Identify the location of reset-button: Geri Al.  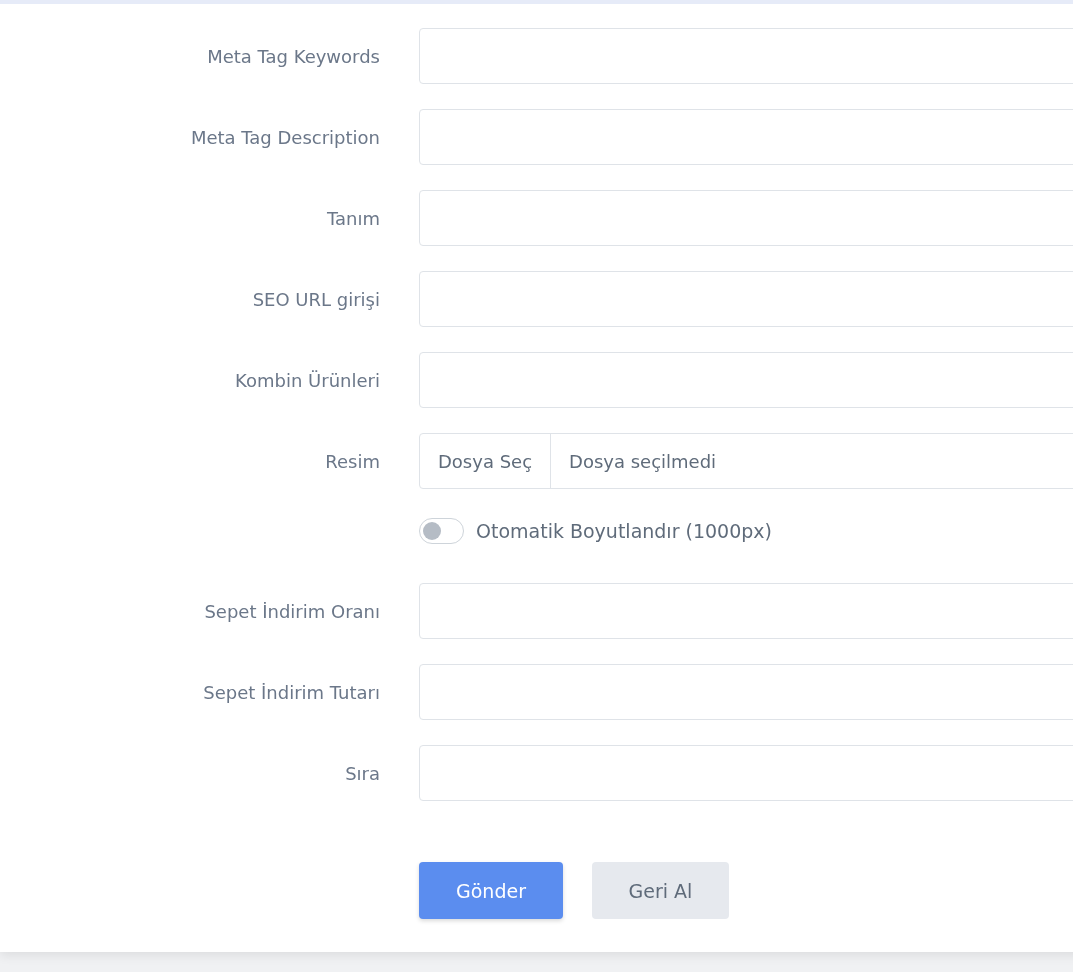
(660, 890).